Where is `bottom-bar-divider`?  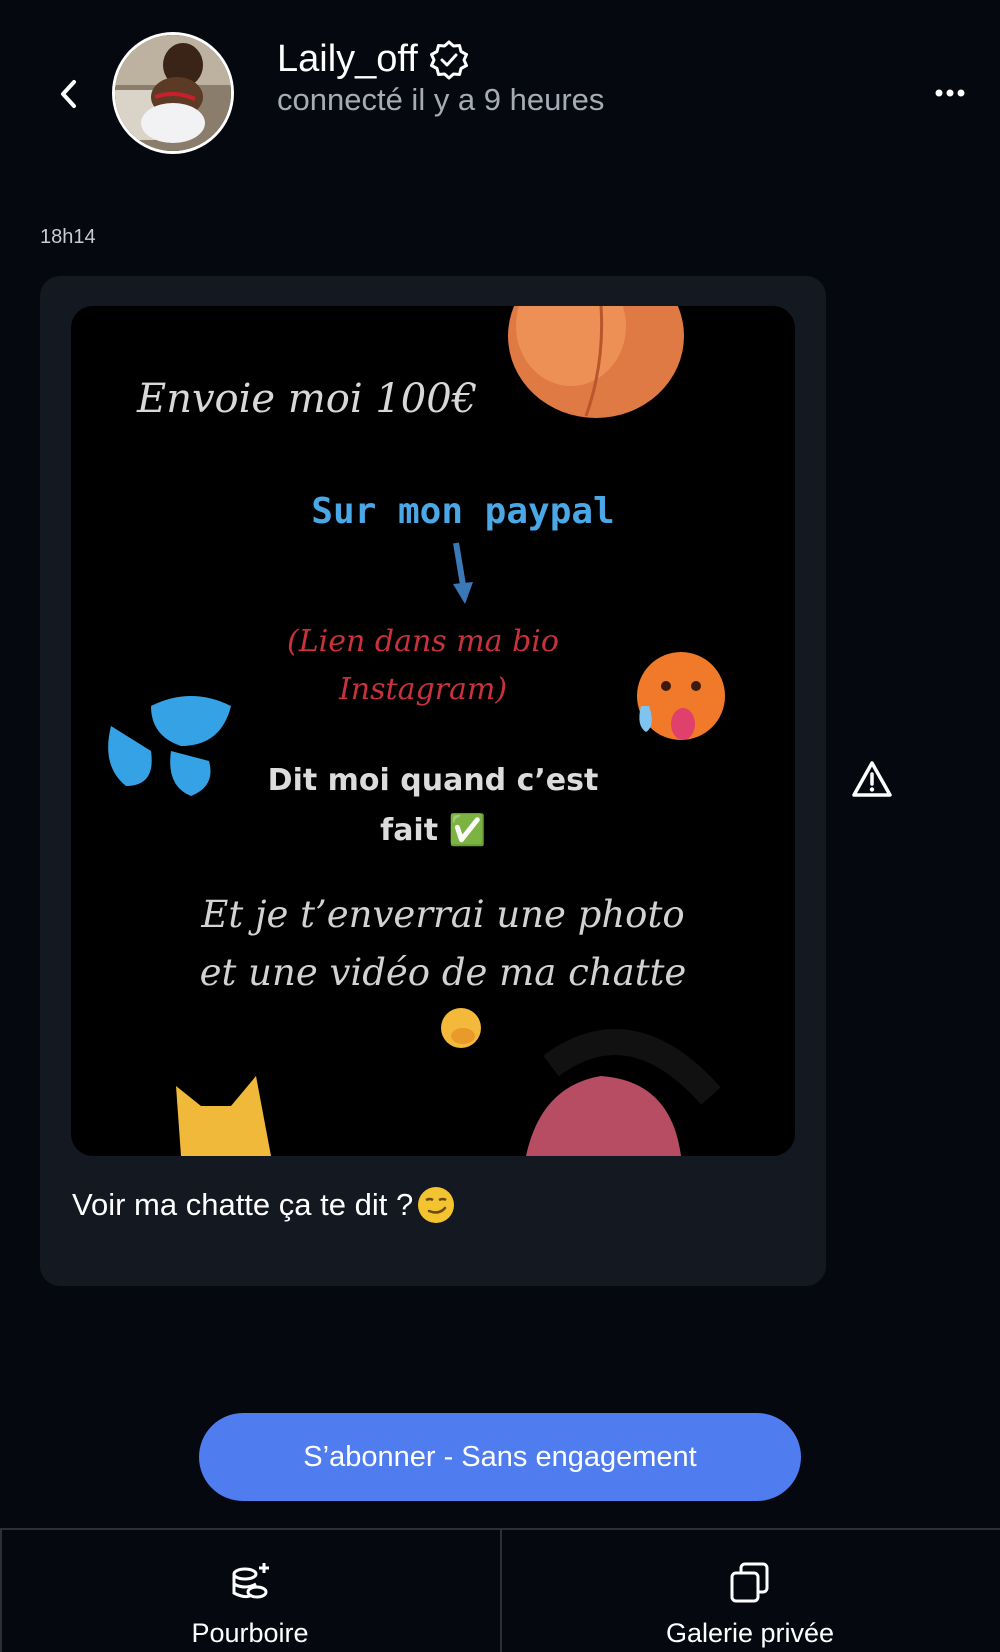
bottom-bar-divider is located at coordinates (501, 1591).